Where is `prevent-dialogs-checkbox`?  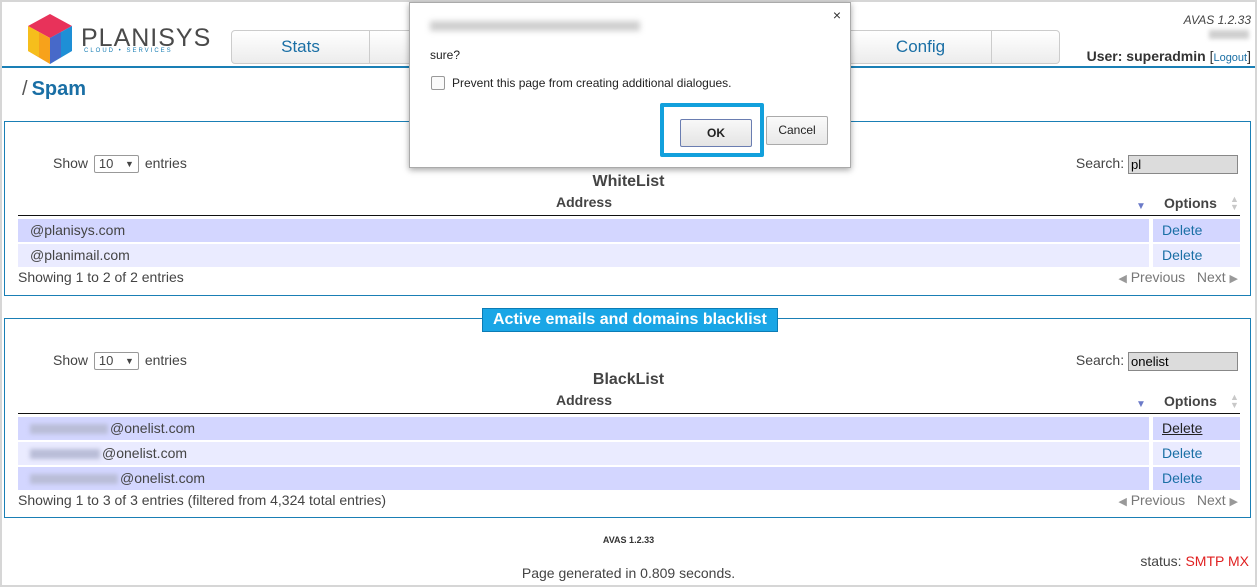 prevent-dialogs-checkbox is located at coordinates (438, 83).